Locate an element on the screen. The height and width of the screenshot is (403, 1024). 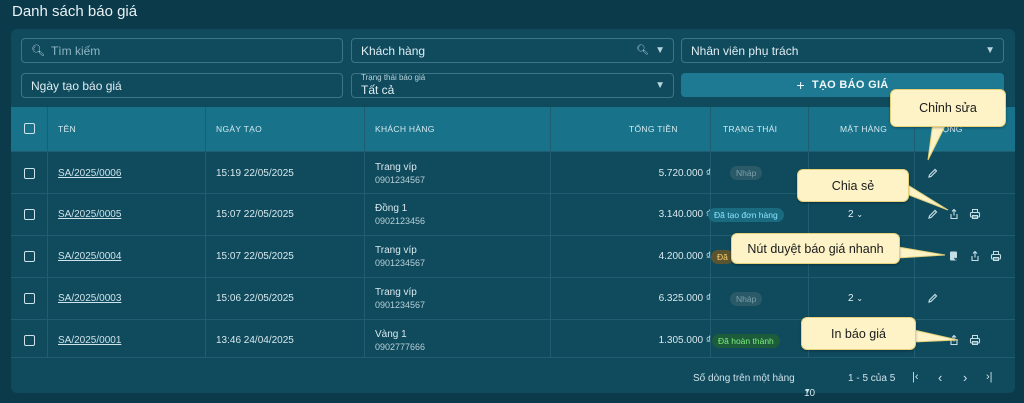
prev-page-icon: ‹ is located at coordinates (940, 377).